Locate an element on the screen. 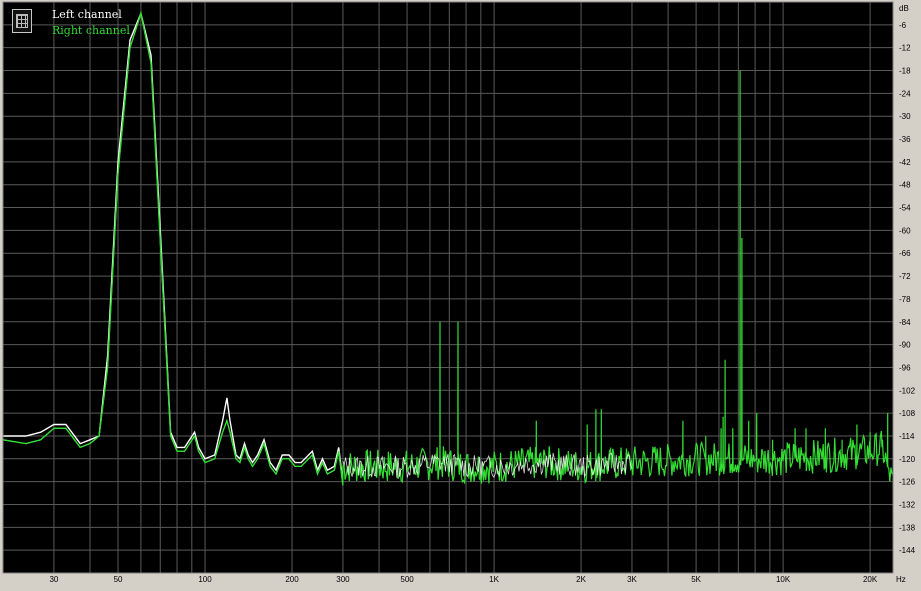 This screenshot has width=921, height=591. x-tick-label: 5K is located at coordinates (696, 579).